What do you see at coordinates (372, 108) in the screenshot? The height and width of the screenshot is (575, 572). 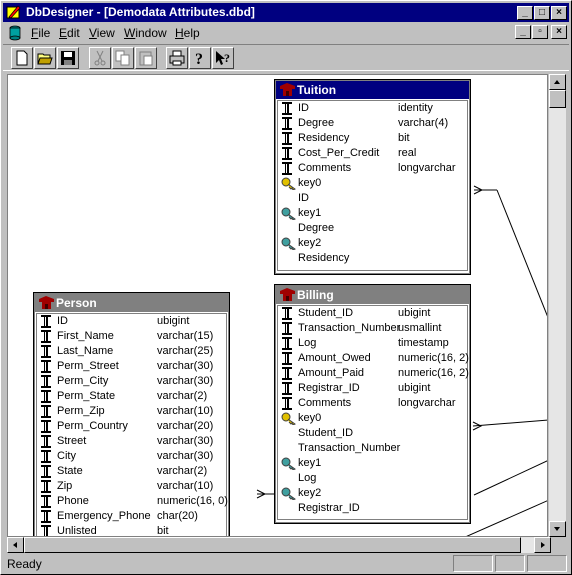 I see `table-row: ID identity` at bounding box center [372, 108].